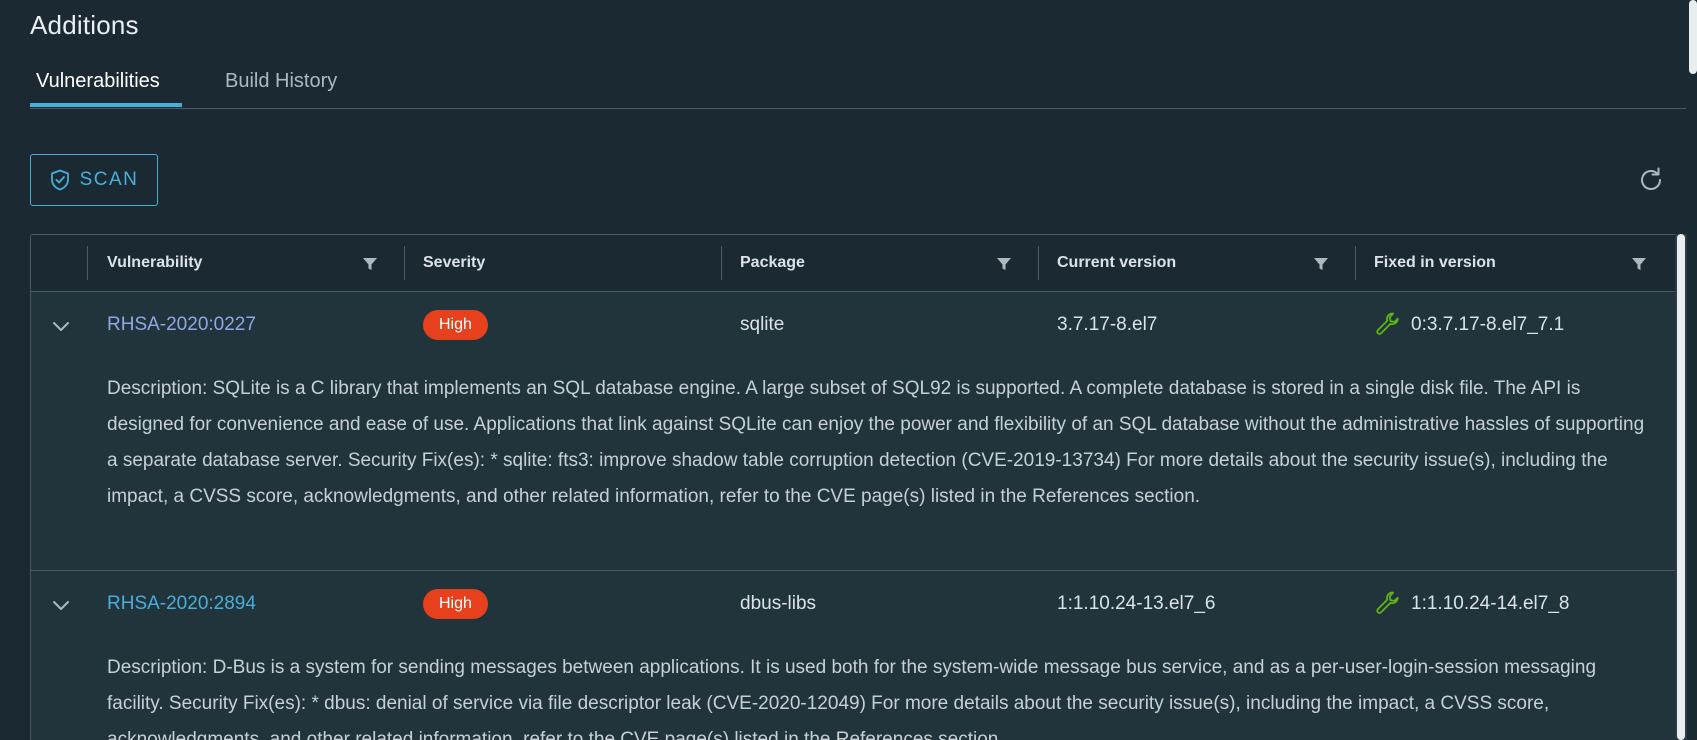 The width and height of the screenshot is (1697, 740). I want to click on column-header-vulnerability: Vulnerability, so click(154, 263).